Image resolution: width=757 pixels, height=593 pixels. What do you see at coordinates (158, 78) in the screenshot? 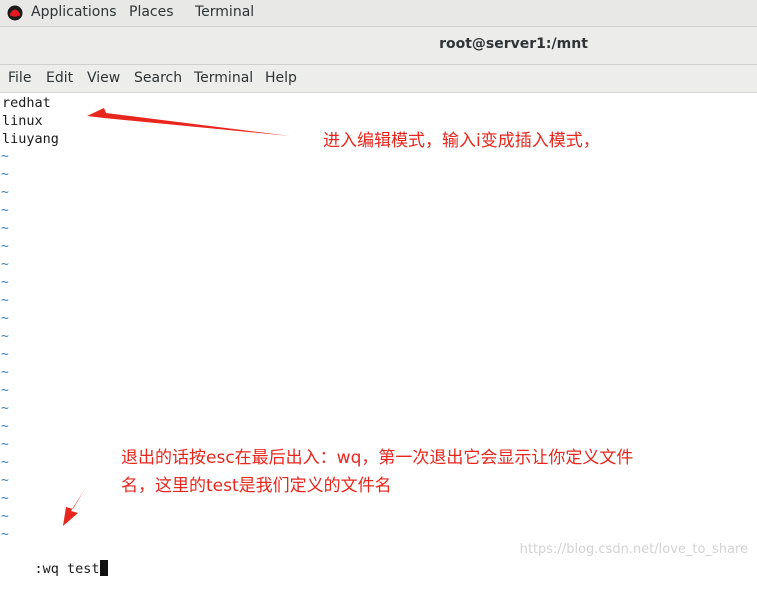
I see `menu-search: Search` at bounding box center [158, 78].